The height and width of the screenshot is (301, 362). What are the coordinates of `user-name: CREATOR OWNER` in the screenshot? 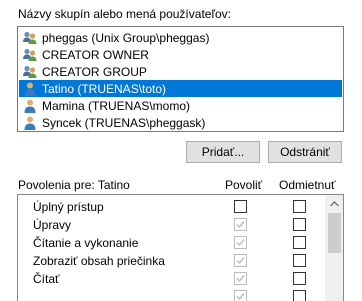 It's located at (95, 54).